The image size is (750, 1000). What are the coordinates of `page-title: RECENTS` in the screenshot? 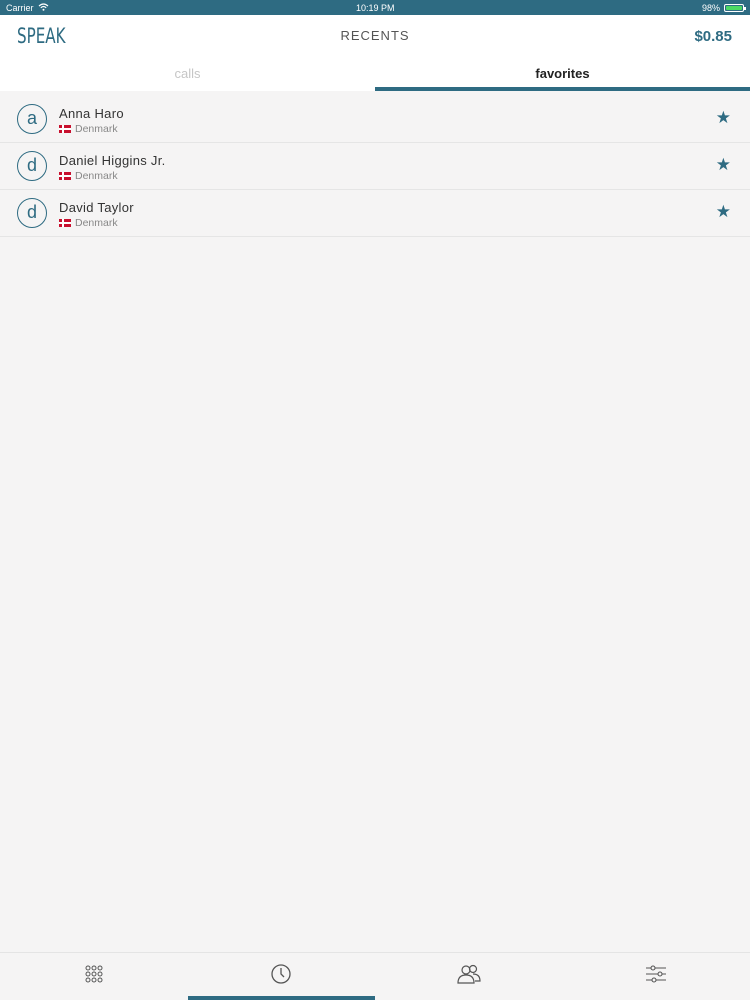 It's located at (375, 35).